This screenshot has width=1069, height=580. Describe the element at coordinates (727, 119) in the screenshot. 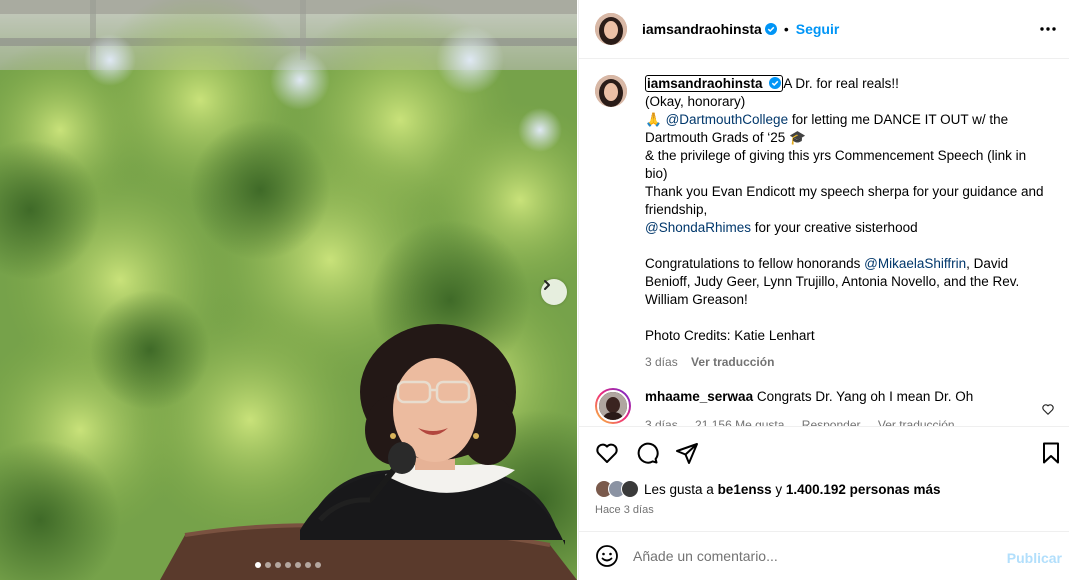

I see `mention-link: @DartmouthCollege` at that location.